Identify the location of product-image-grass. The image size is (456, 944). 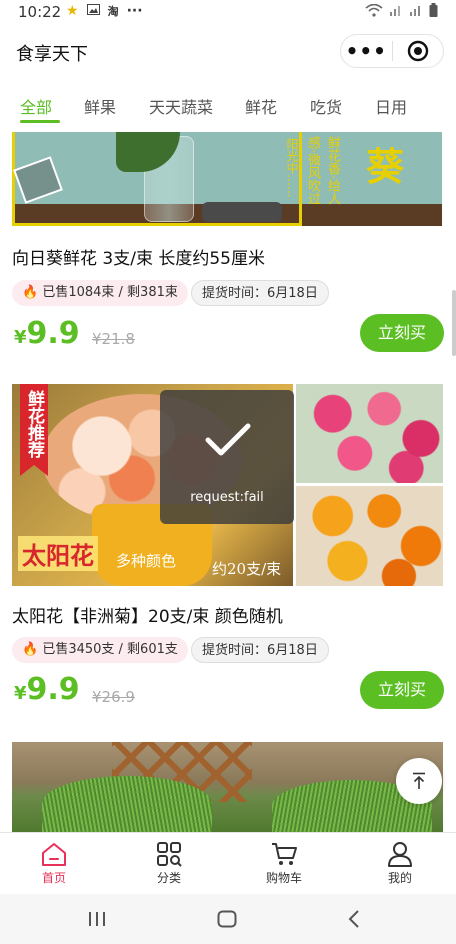
(227, 787).